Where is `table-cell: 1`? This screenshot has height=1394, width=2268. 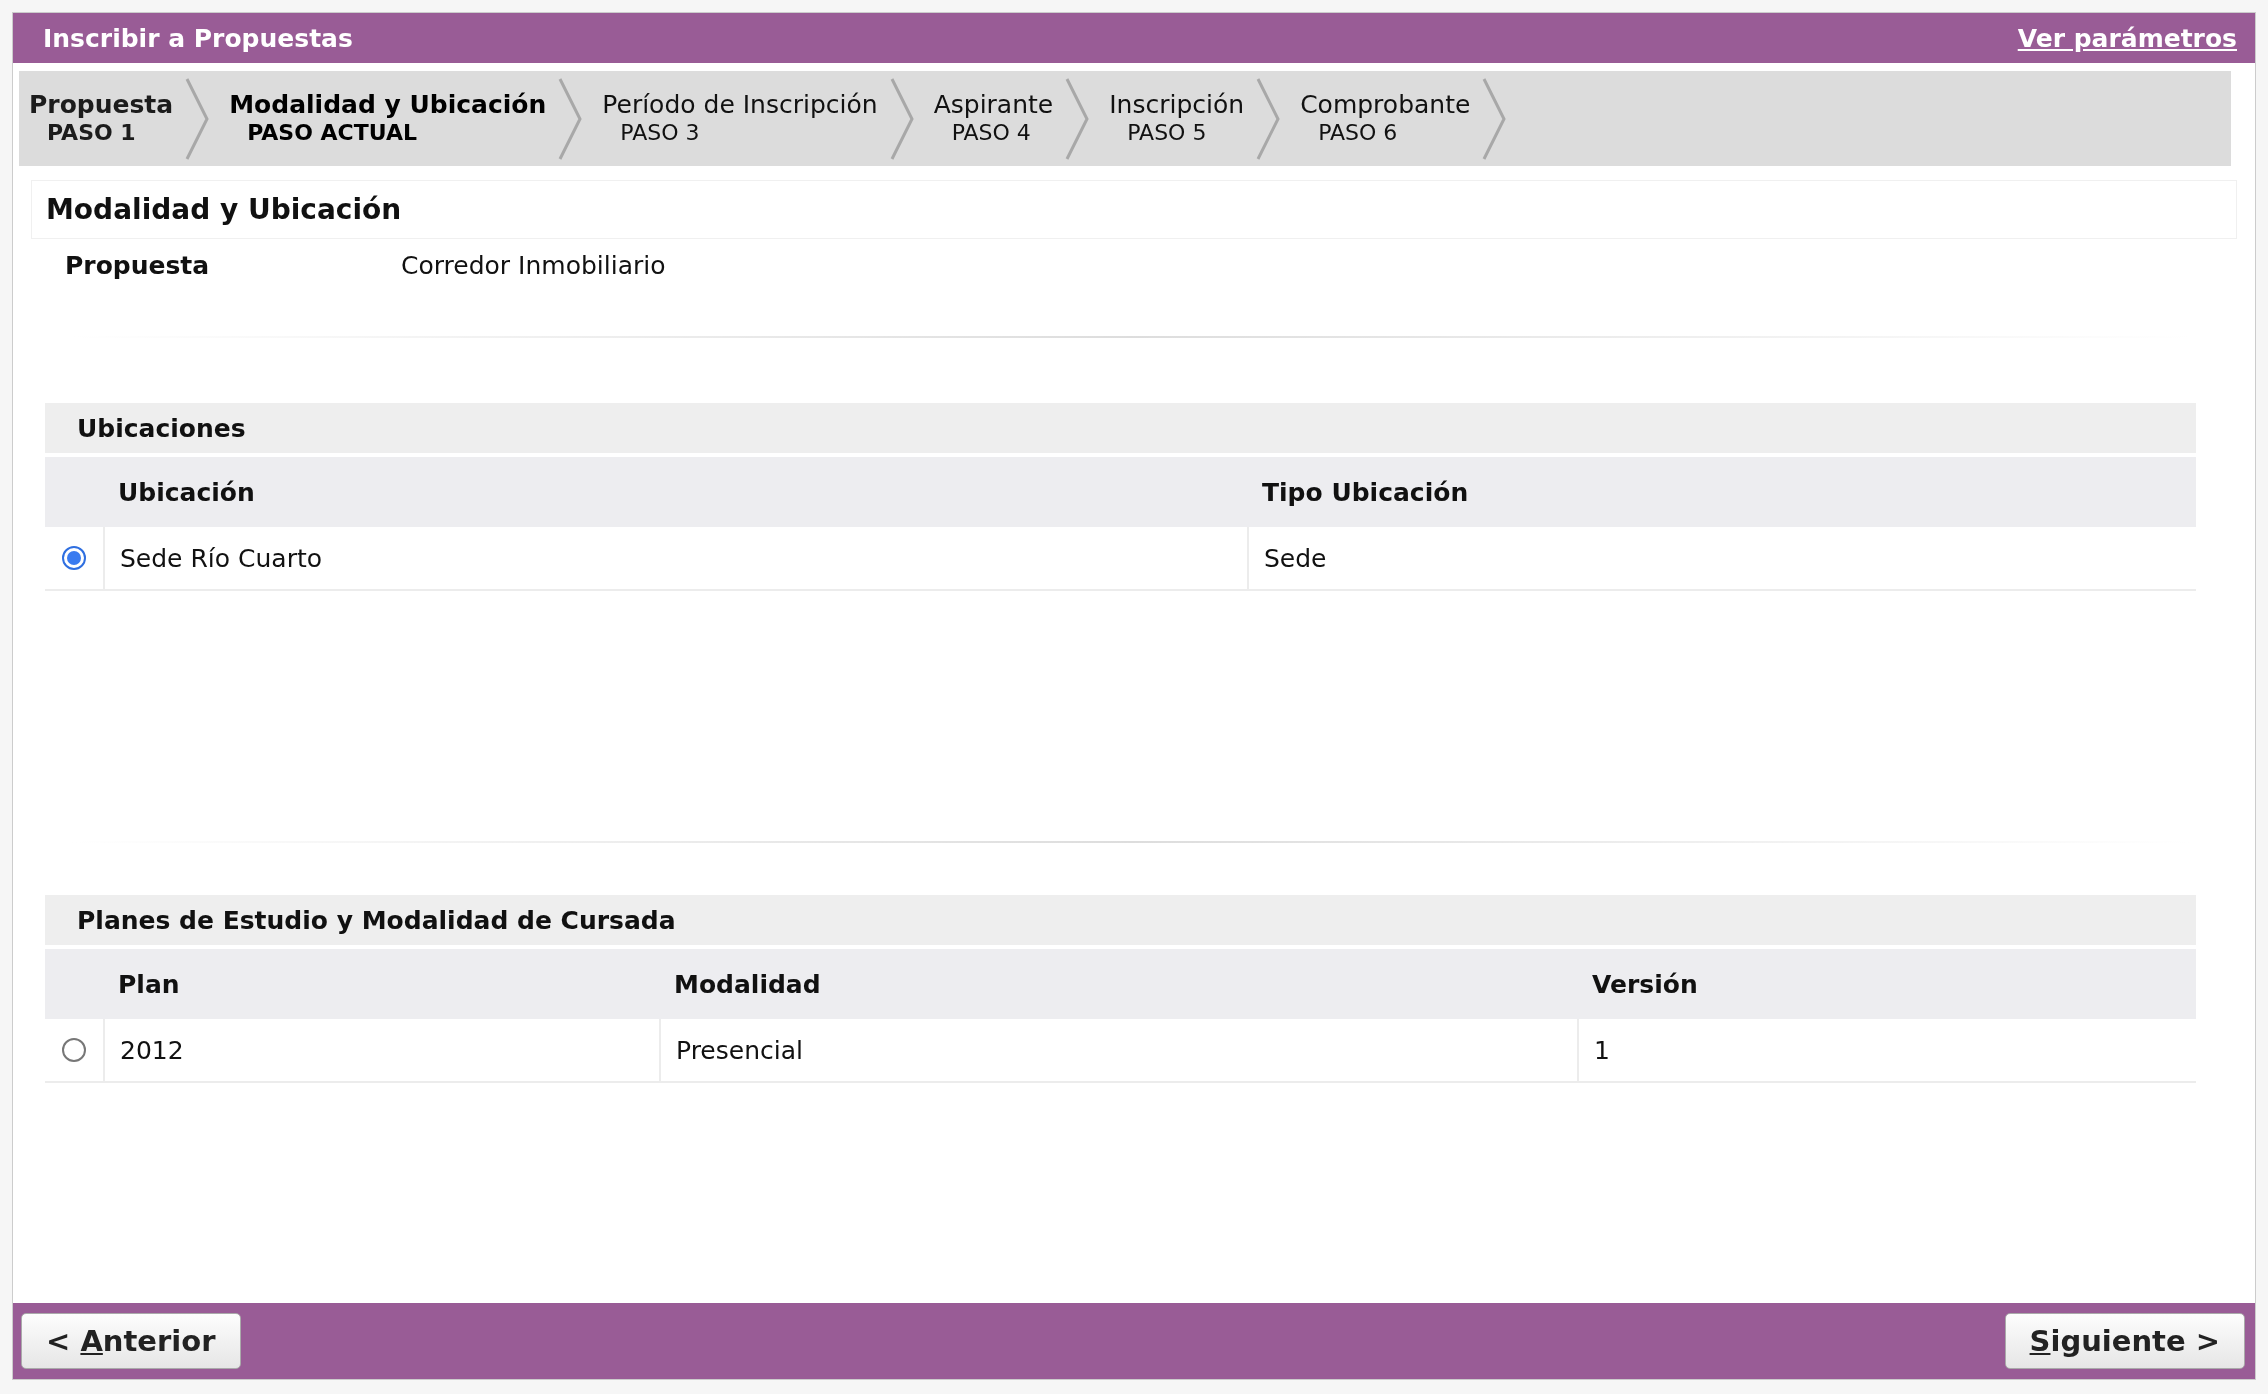
table-cell: 1 is located at coordinates (1886, 1050).